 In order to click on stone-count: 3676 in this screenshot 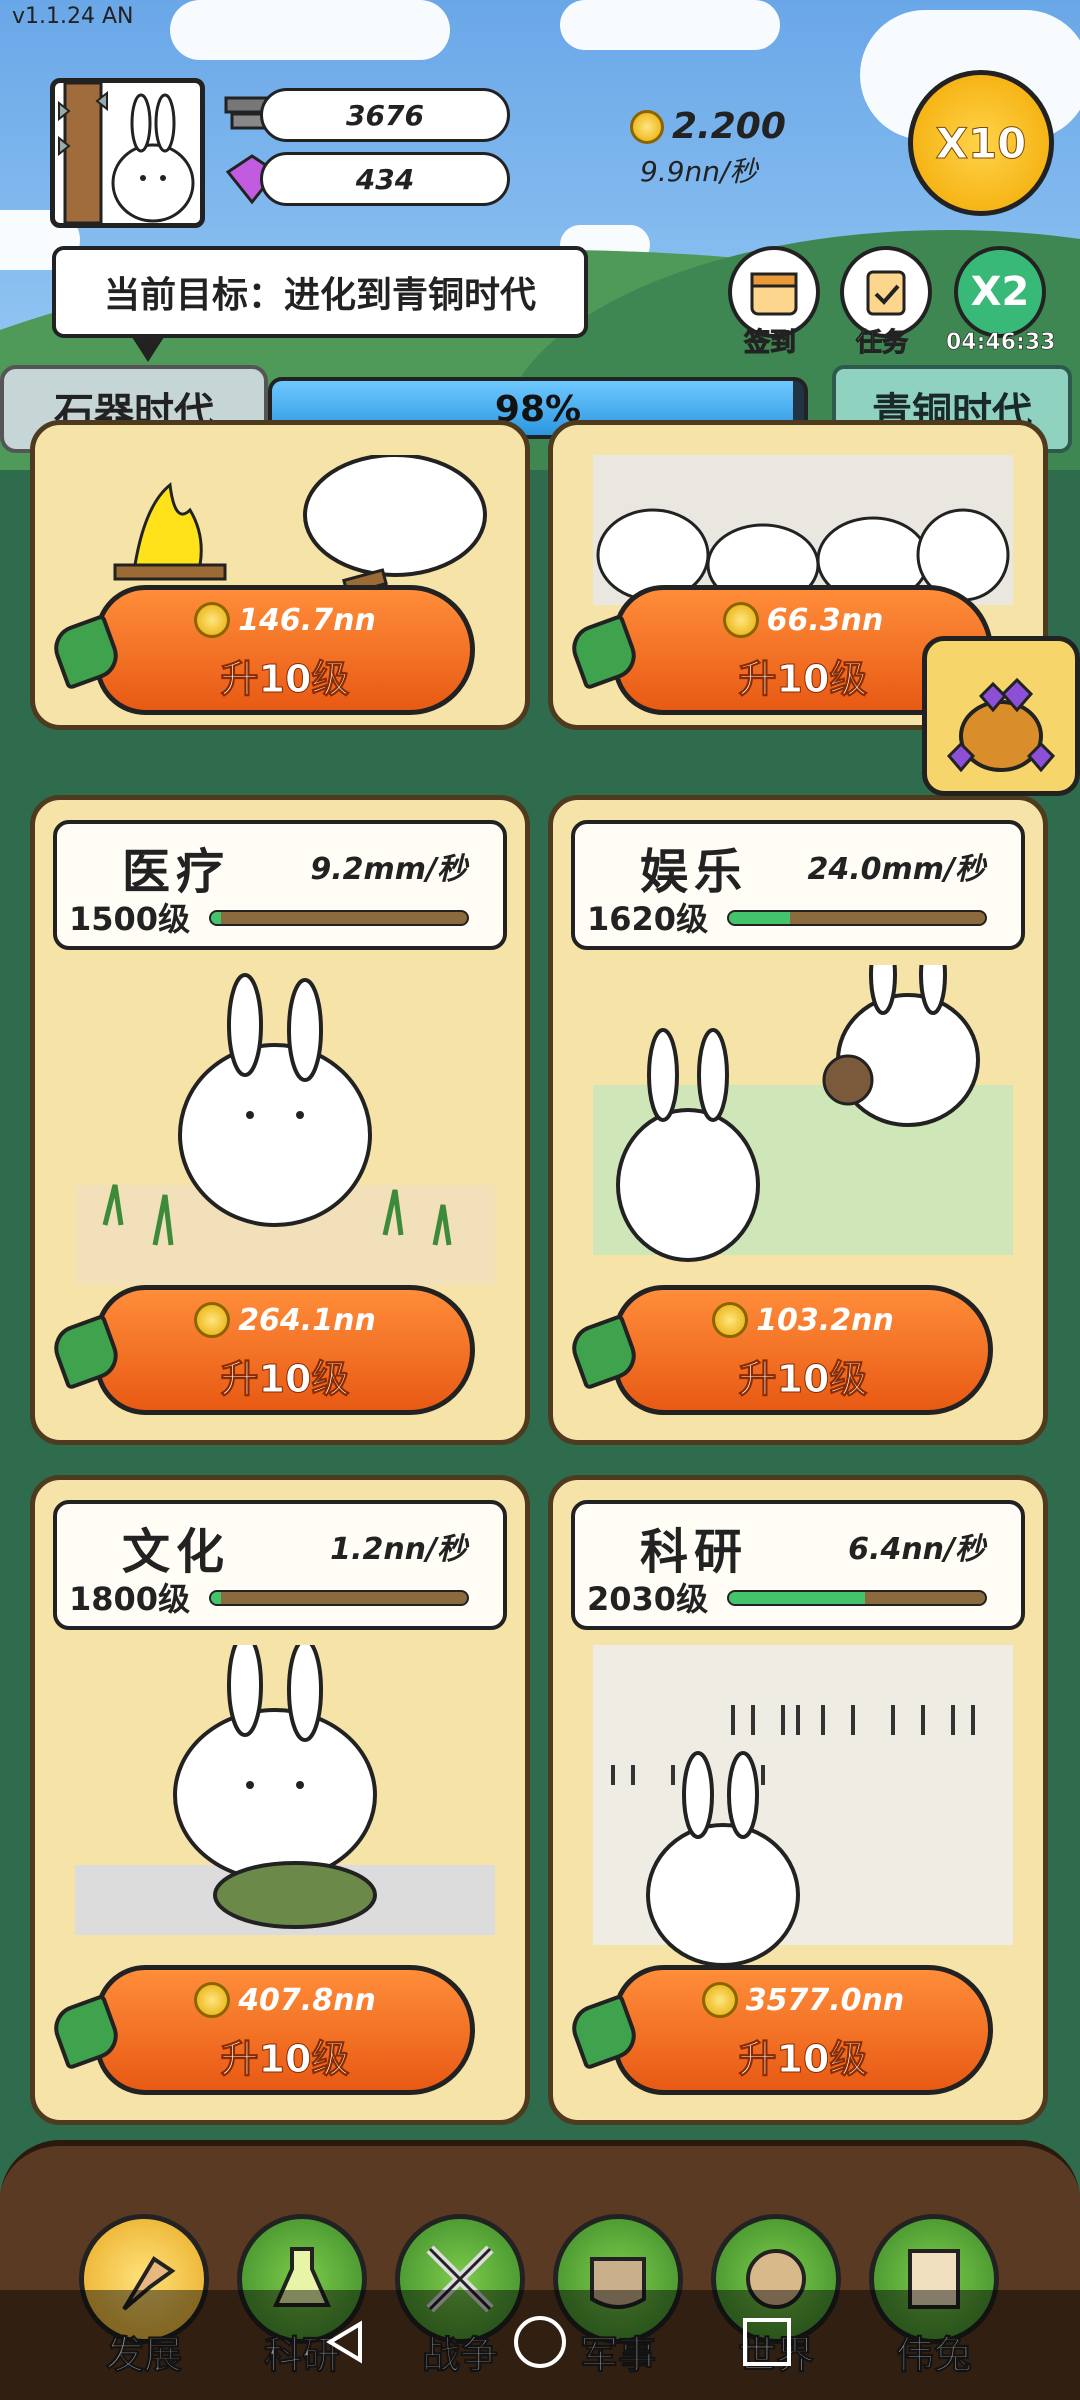, I will do `click(385, 115)`.